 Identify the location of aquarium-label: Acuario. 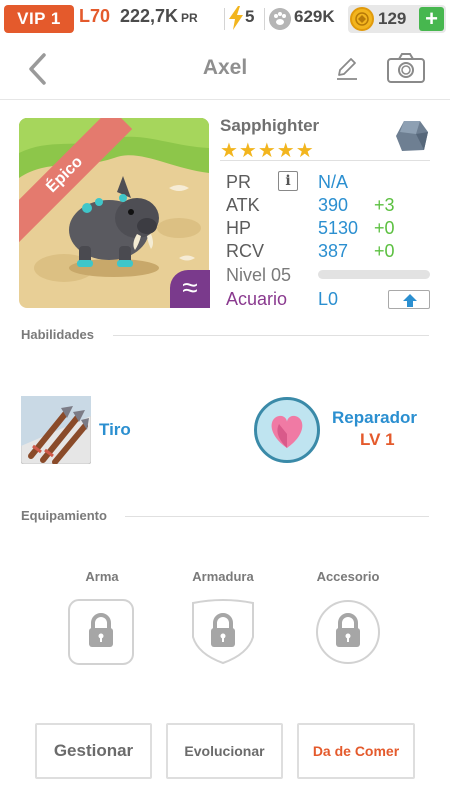
(257, 299).